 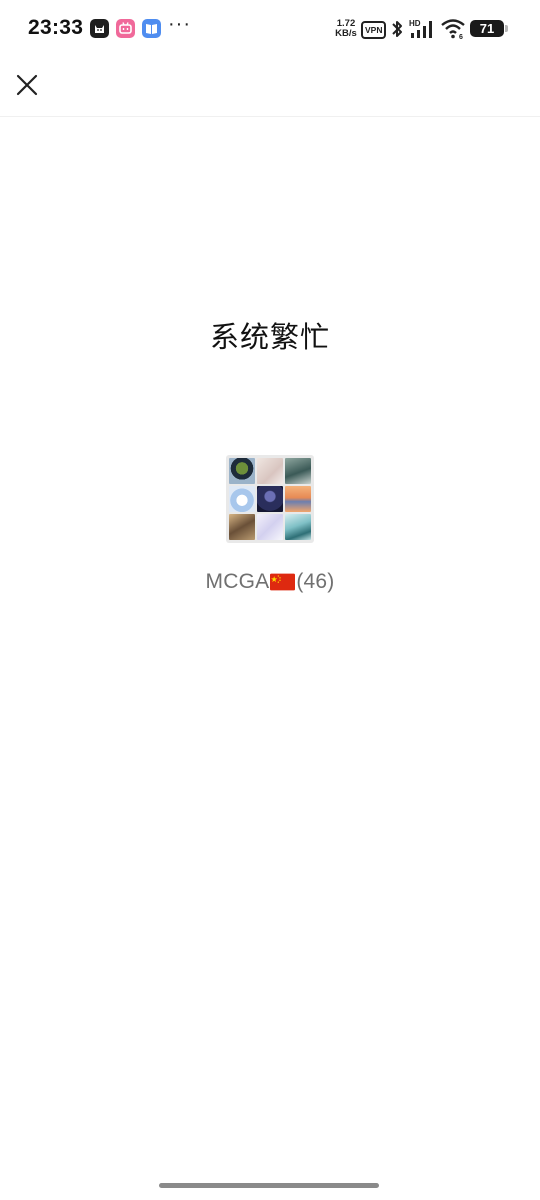 I want to click on vpn-badge: VPN, so click(x=374, y=30).